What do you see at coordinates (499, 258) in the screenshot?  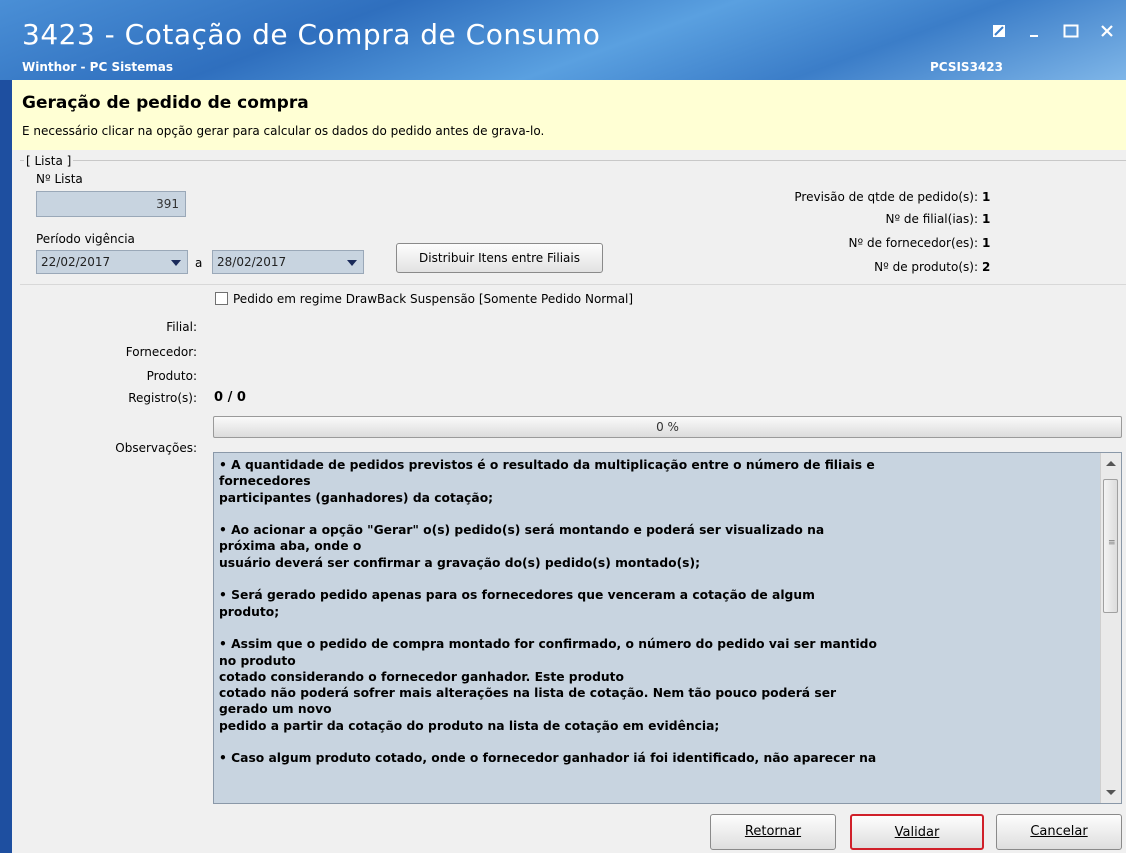 I see `distribuir-button: Distribuir Itens entre Filiais` at bounding box center [499, 258].